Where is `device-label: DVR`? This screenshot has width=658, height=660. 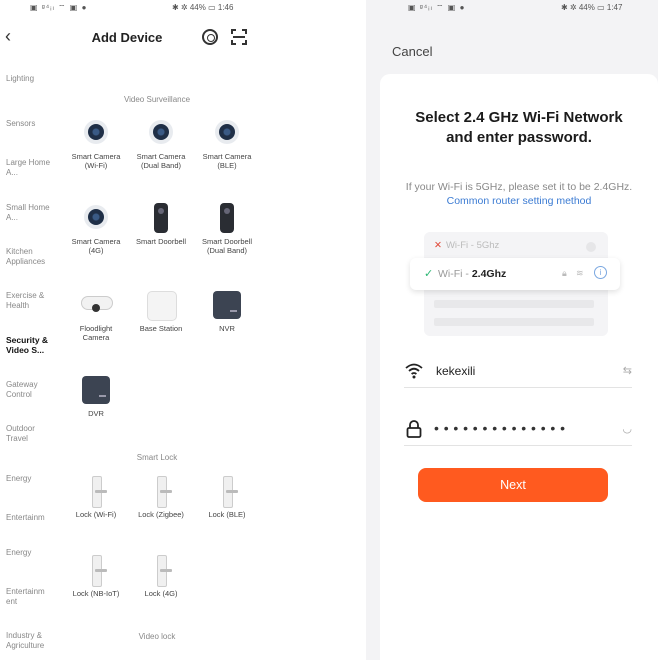
device-label: DVR is located at coordinates (96, 413).